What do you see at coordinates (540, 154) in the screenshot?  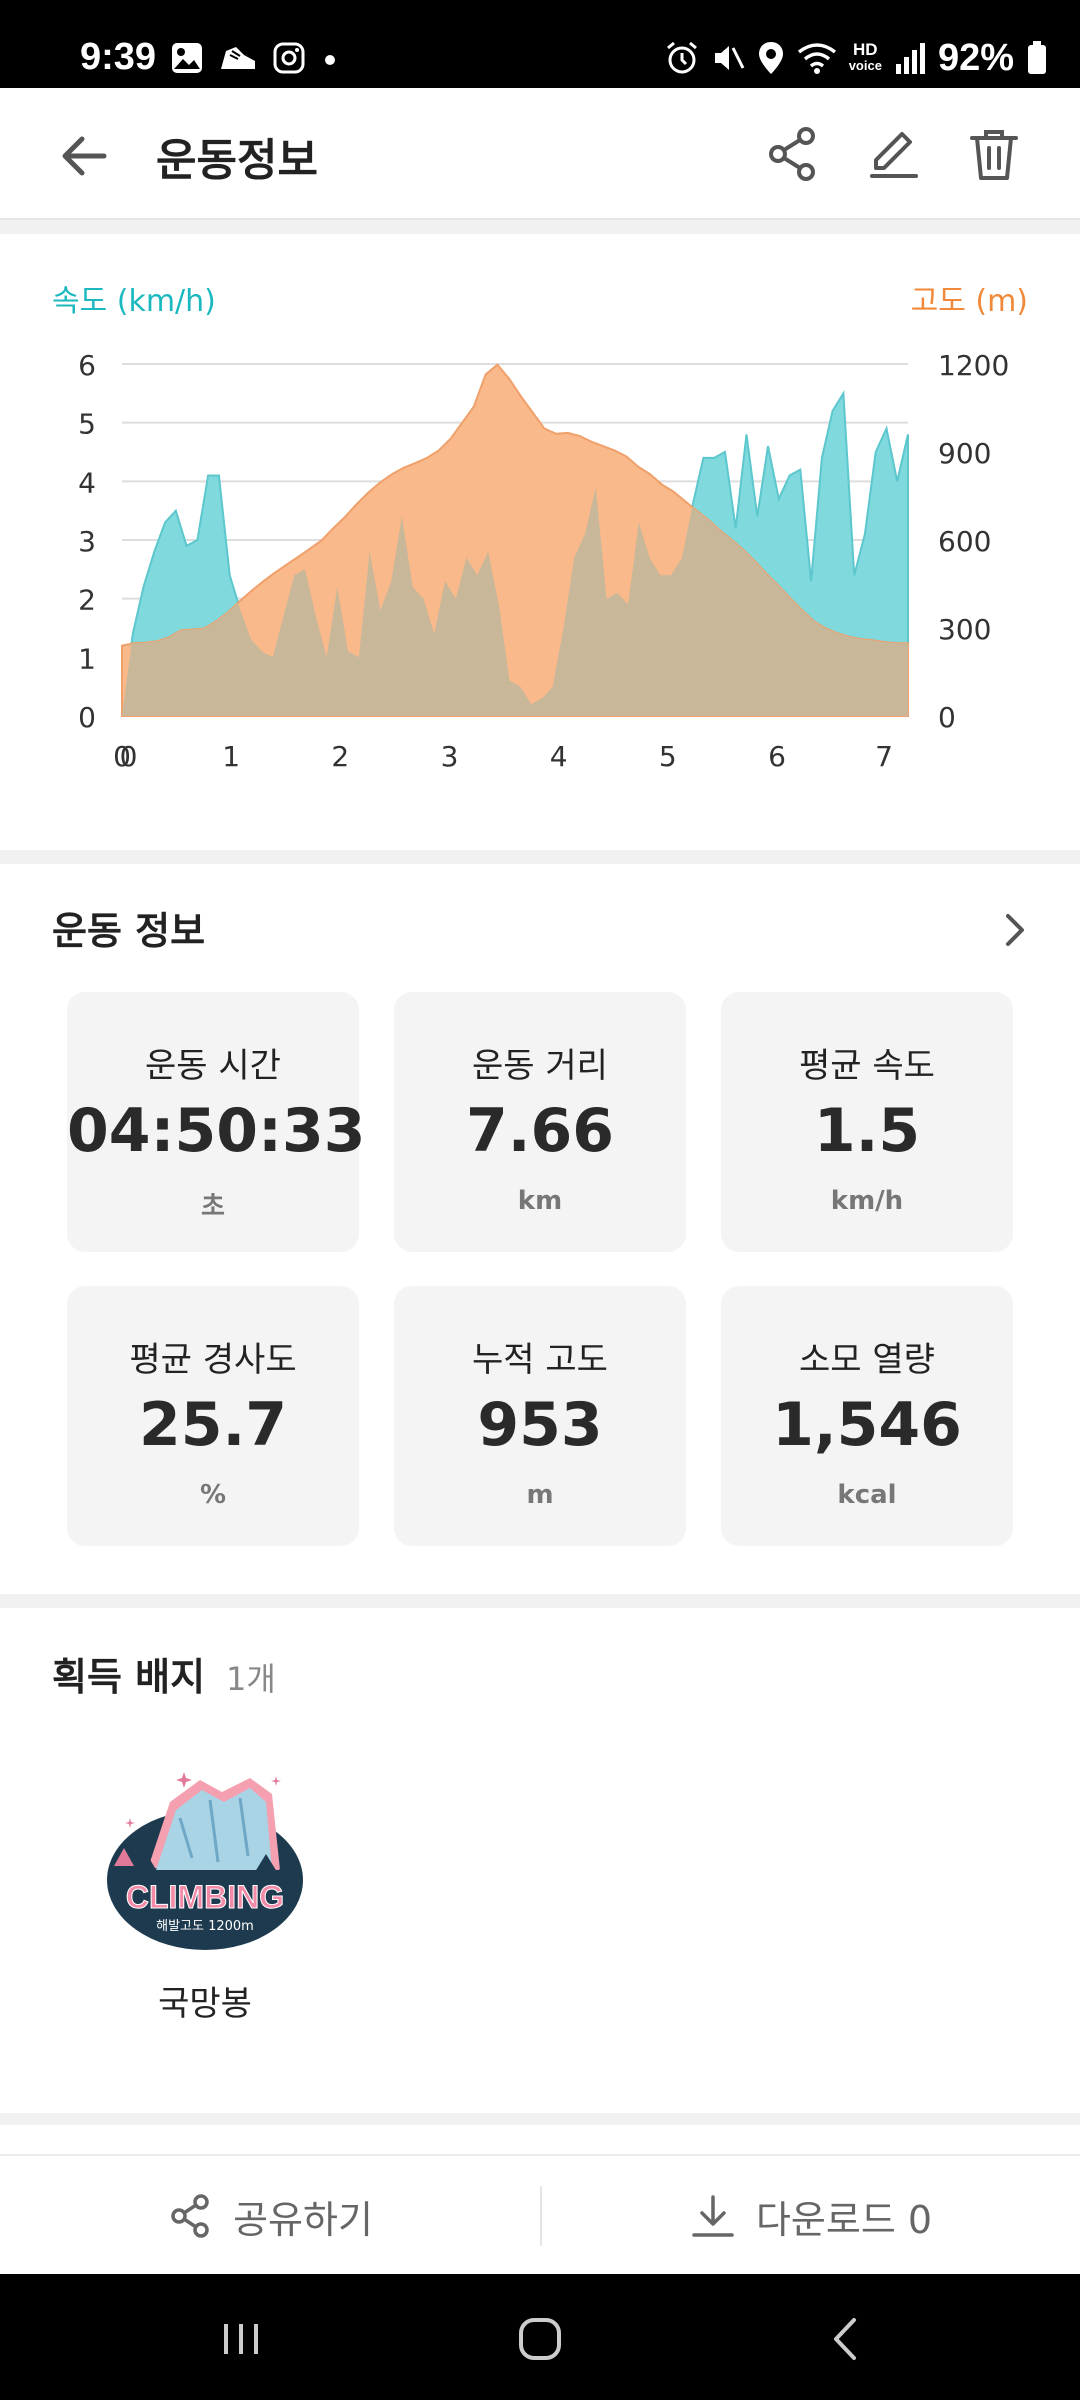 I see `app-header: 운동정보` at bounding box center [540, 154].